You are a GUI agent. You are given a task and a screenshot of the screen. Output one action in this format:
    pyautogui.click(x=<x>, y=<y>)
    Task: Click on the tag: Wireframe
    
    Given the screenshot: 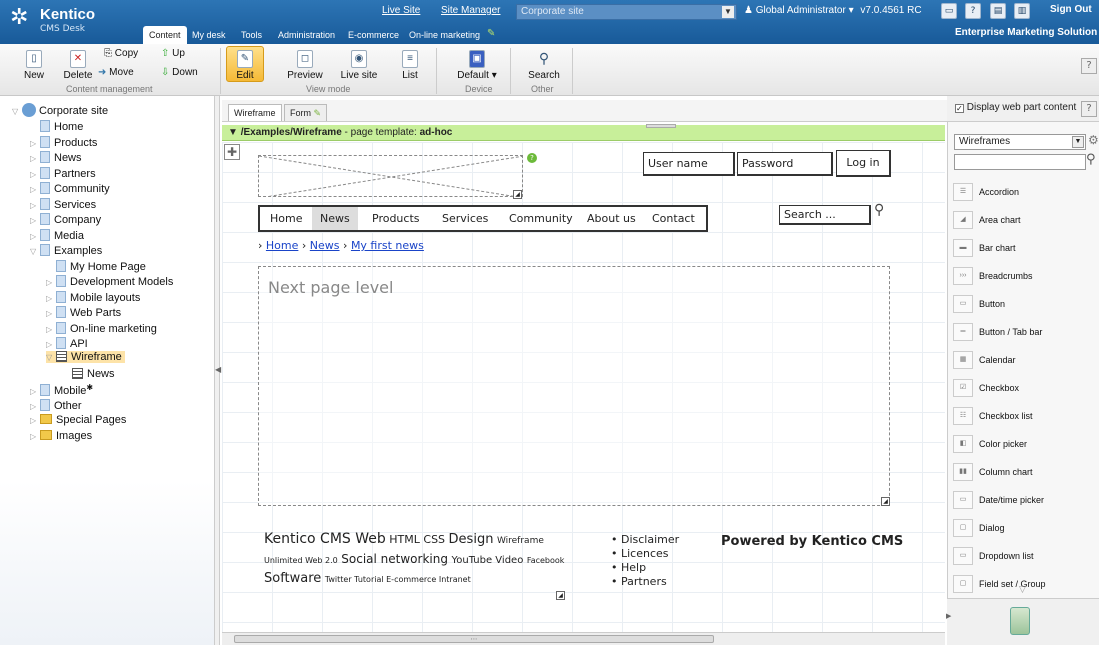 What is the action you would take?
    pyautogui.click(x=520, y=541)
    